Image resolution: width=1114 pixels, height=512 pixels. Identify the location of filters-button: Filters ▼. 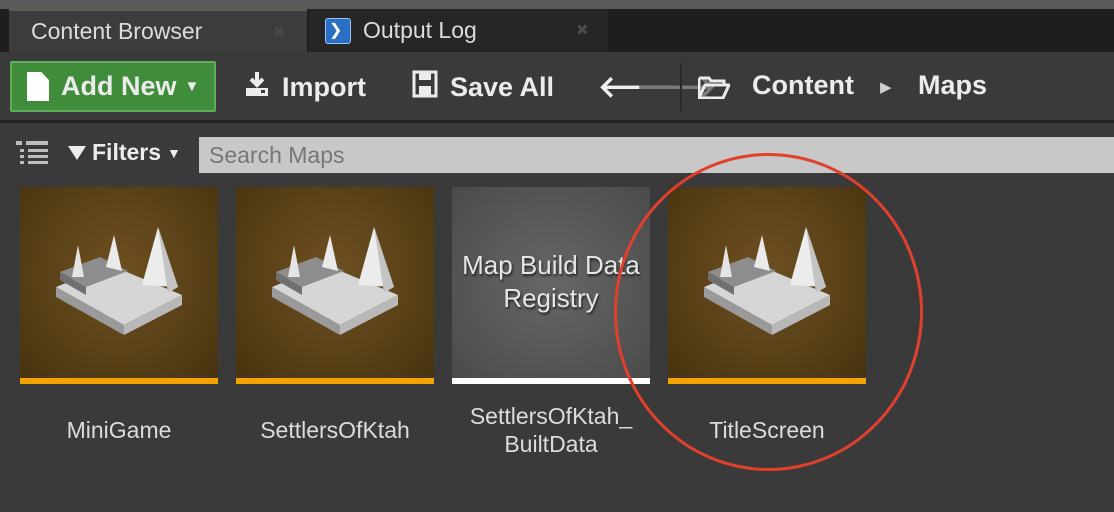
(124, 152).